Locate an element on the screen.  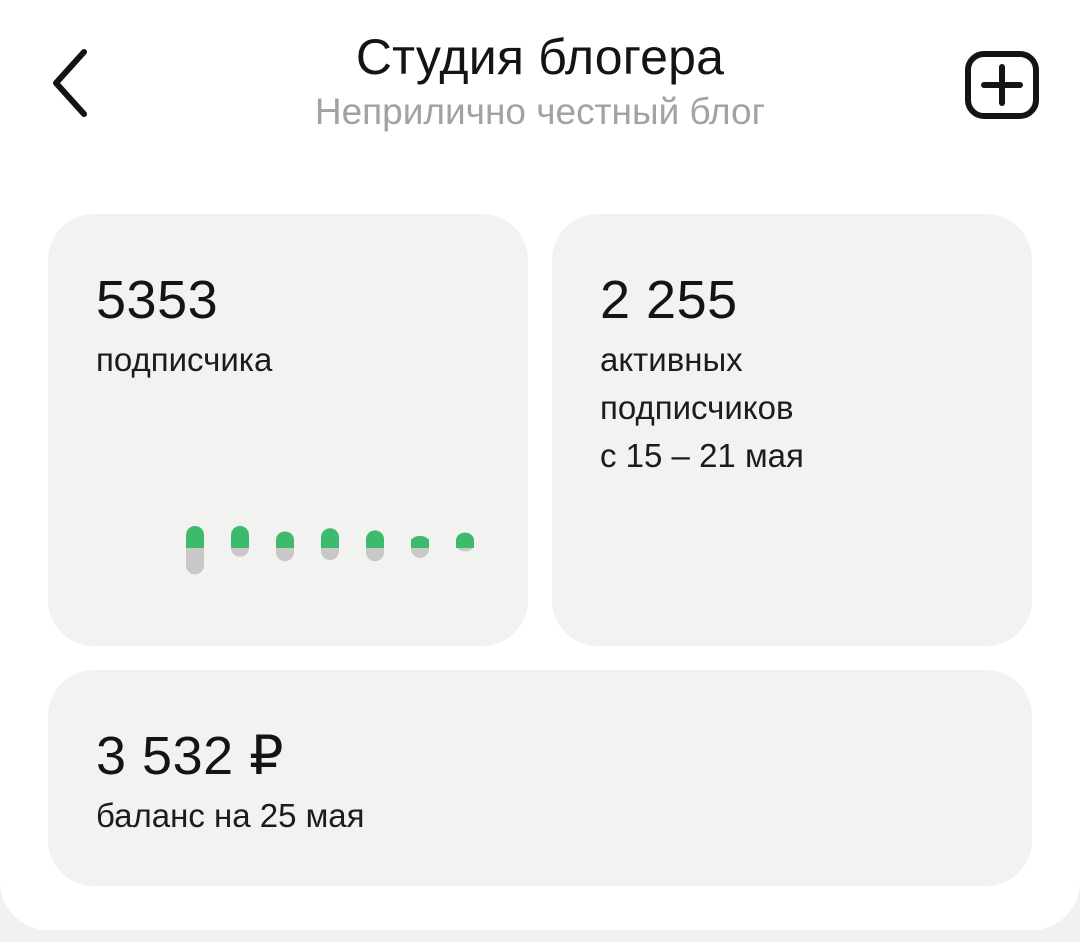
subscribers-mini-chart is located at coordinates (330, 550).